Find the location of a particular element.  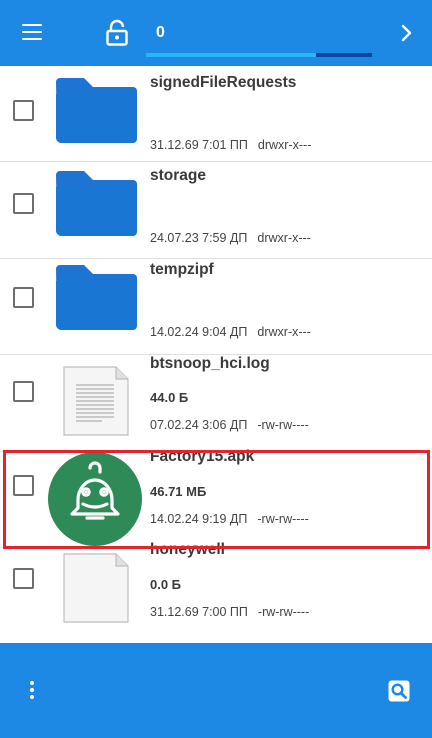

file-meta: 31.12.69 7:01 ПП drwxr-x--- is located at coordinates (230, 145).